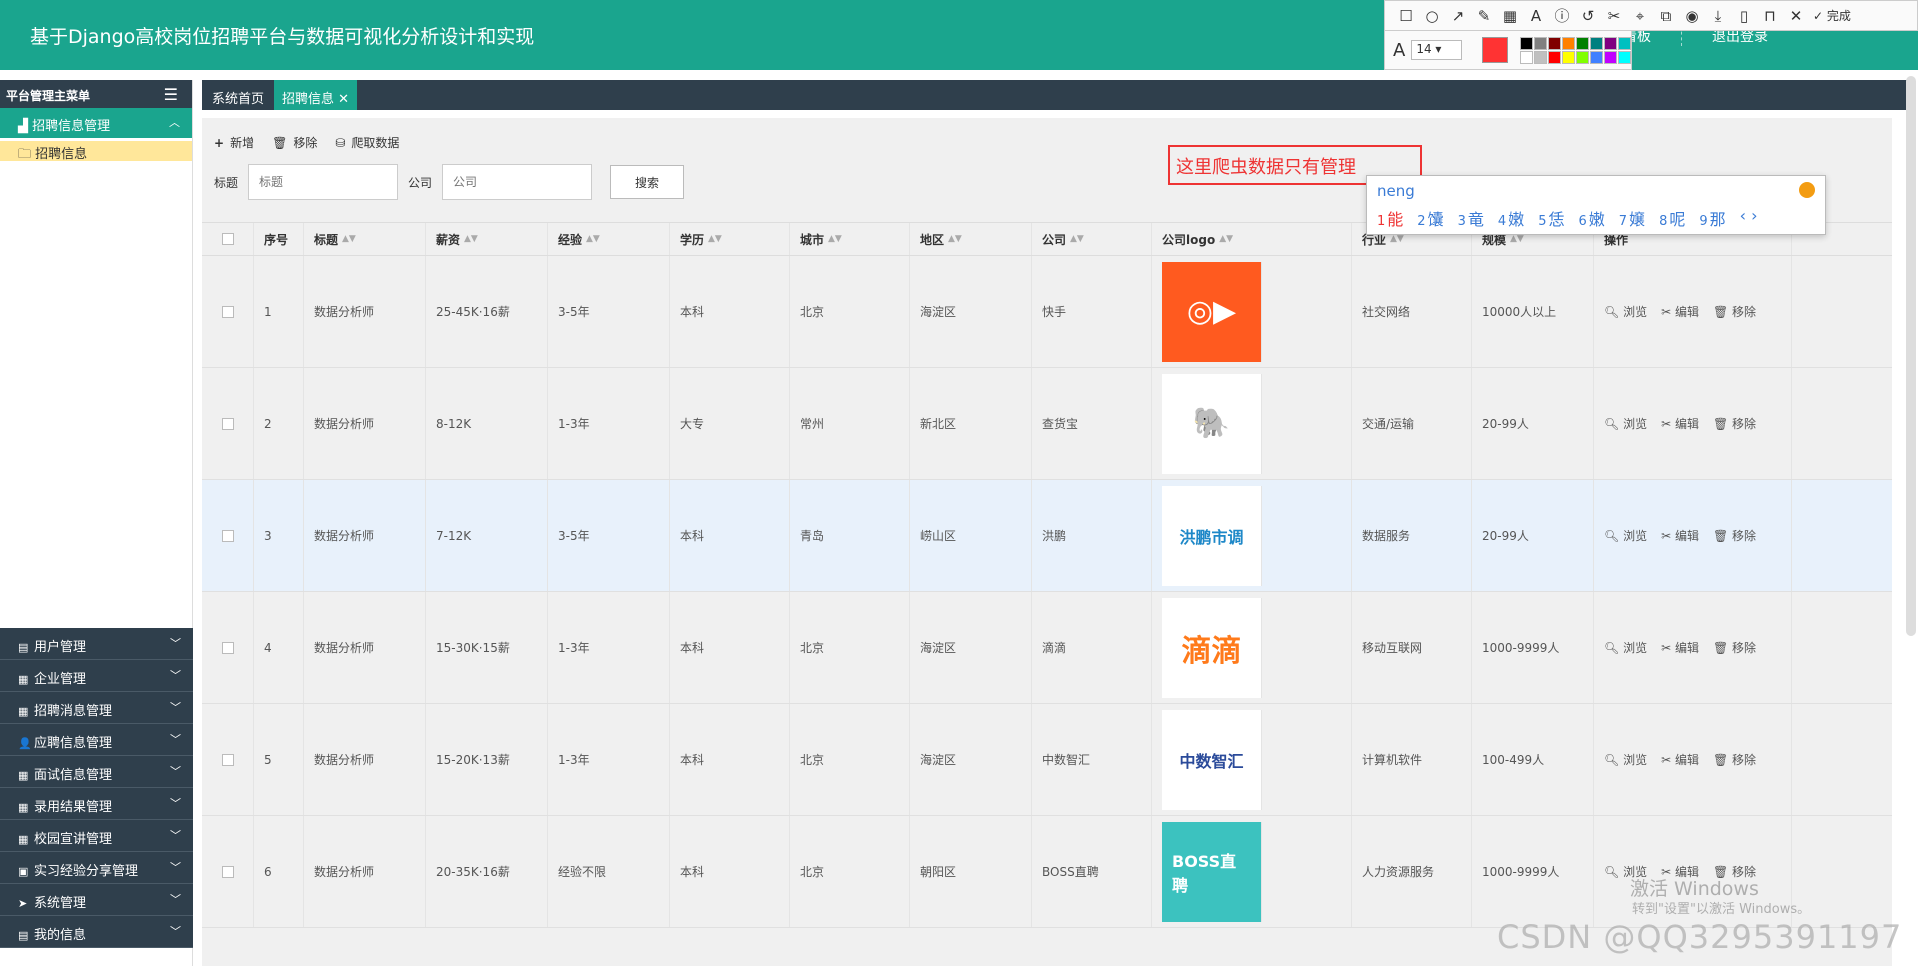 The height and width of the screenshot is (966, 1918). What do you see at coordinates (96, 804) in the screenshot?
I see `sidebar-menu-item: ▦ 录用结果管理 ﹀` at bounding box center [96, 804].